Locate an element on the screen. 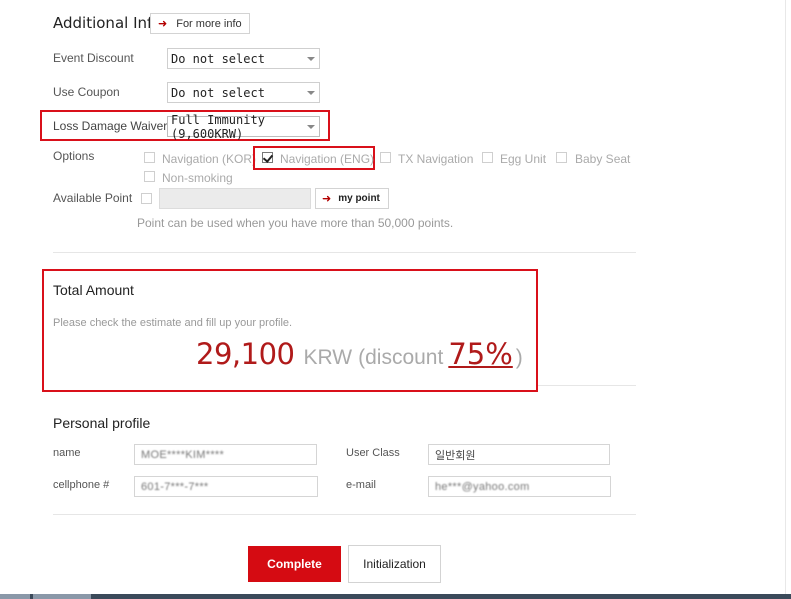 This screenshot has width=791, height=599. more-info-label: For more info is located at coordinates (209, 23).